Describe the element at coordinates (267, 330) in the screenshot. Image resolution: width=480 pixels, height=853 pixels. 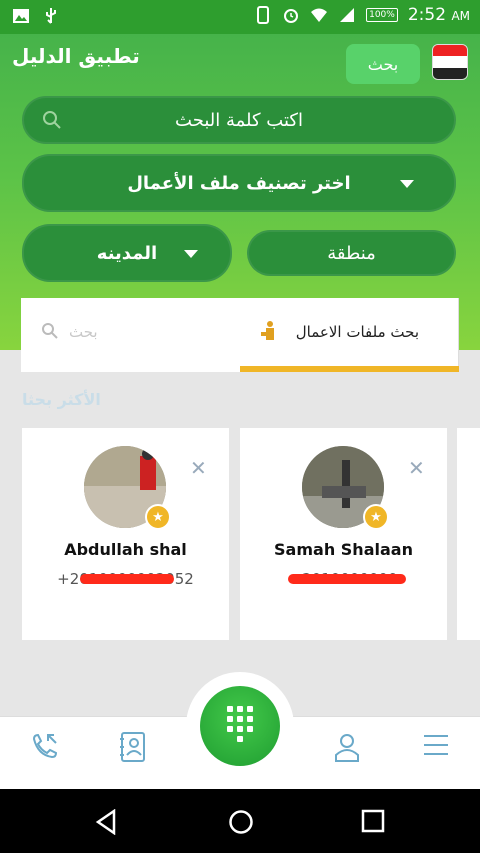
I see `worker-icon` at that location.